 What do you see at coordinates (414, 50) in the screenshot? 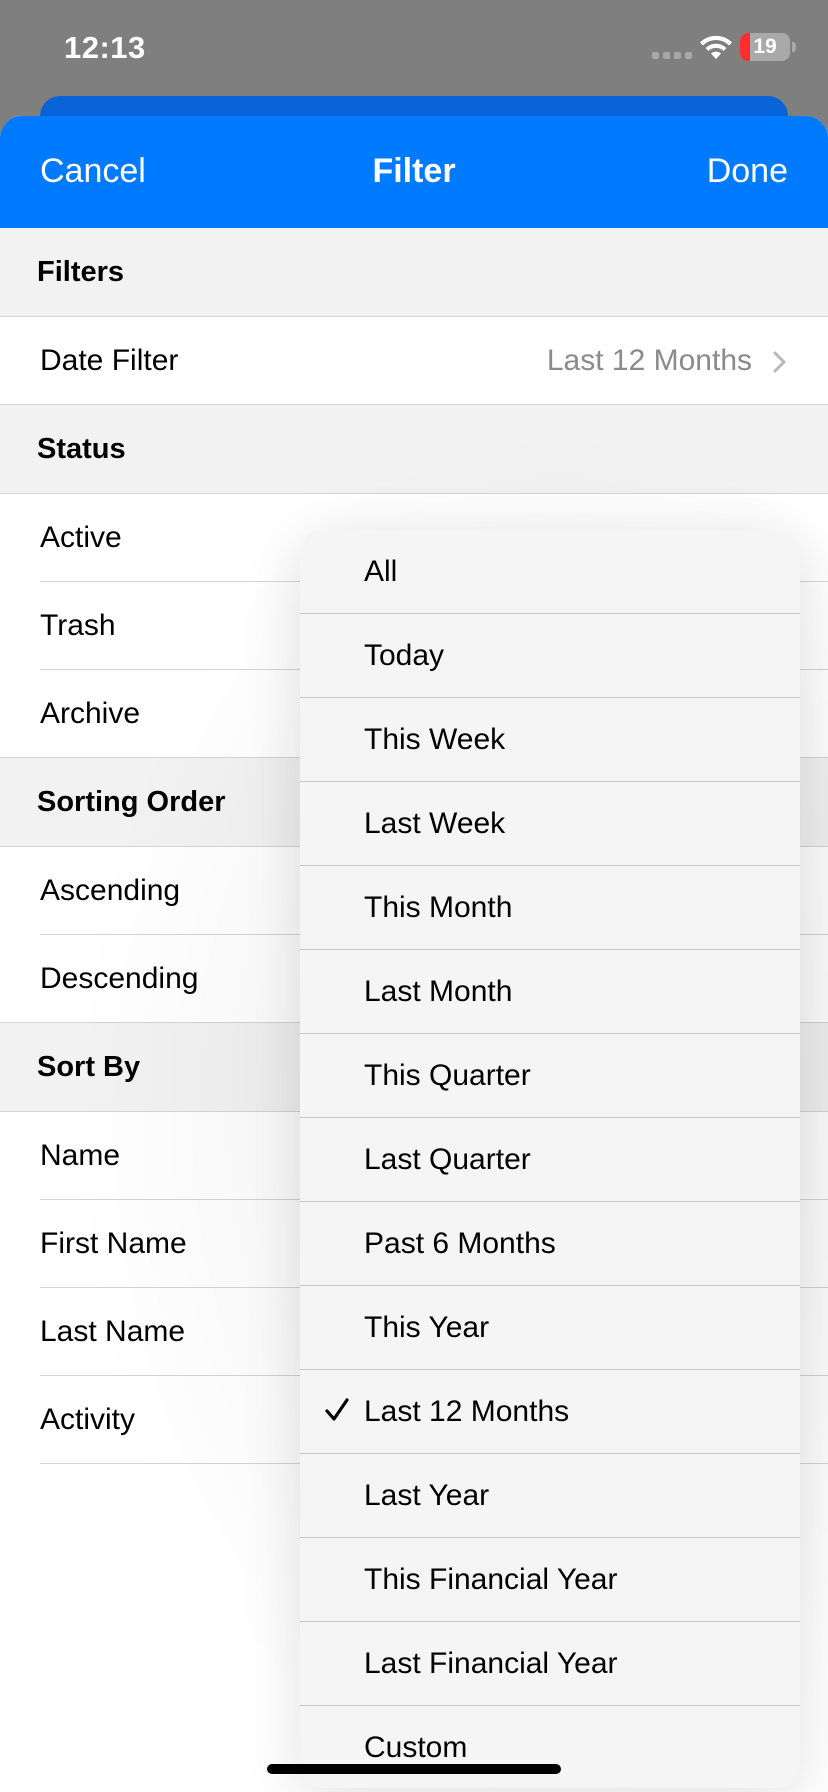
I see `status-bar: 12:13 19` at bounding box center [414, 50].